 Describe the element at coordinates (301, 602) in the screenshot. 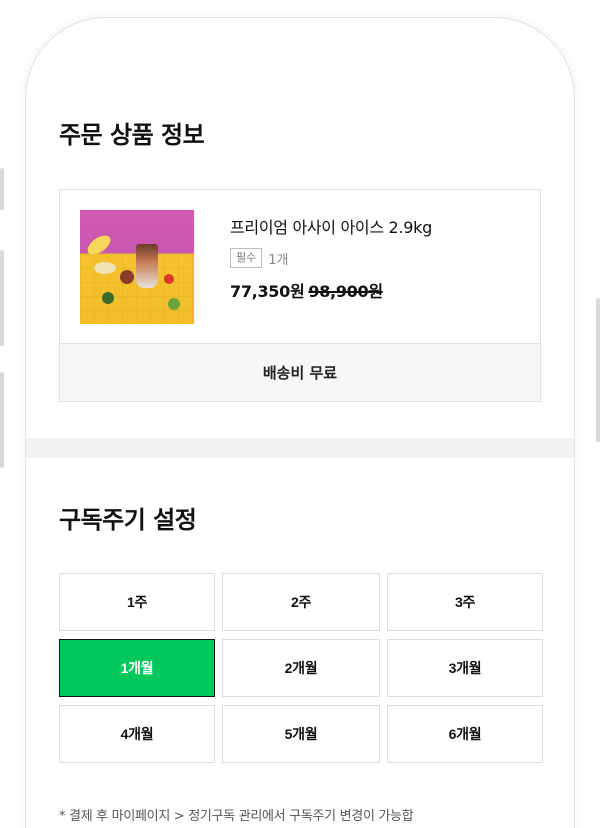

I see `cycle-option-2-weeks: 2주` at that location.